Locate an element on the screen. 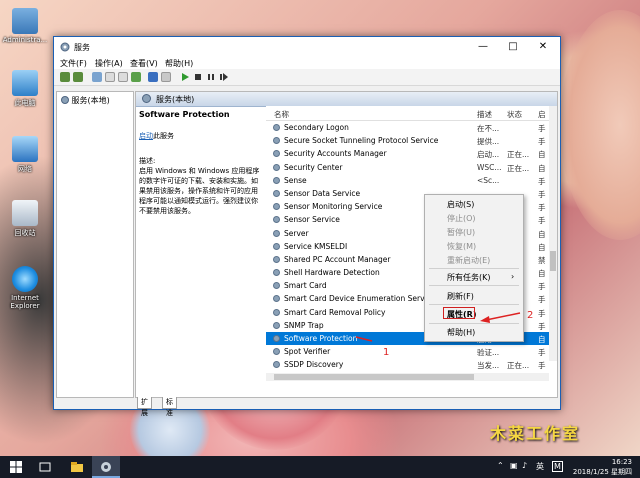 The width and height of the screenshot is (640, 478). menu-item-restart: 重新启动(E) is located at coordinates (468, 260).